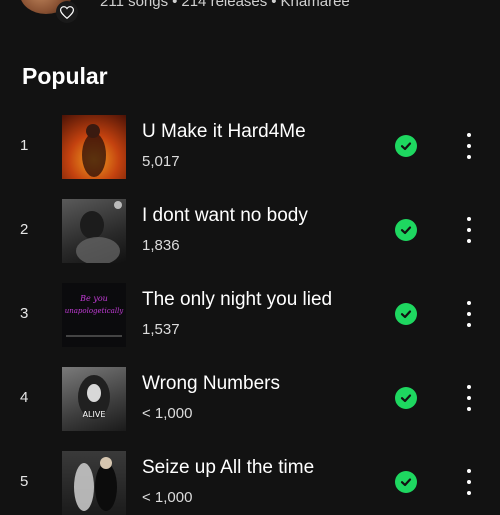 Image resolution: width=500 pixels, height=515 pixels. Describe the element at coordinates (225, 215) in the screenshot. I see `track-title: I dont want no body` at that location.